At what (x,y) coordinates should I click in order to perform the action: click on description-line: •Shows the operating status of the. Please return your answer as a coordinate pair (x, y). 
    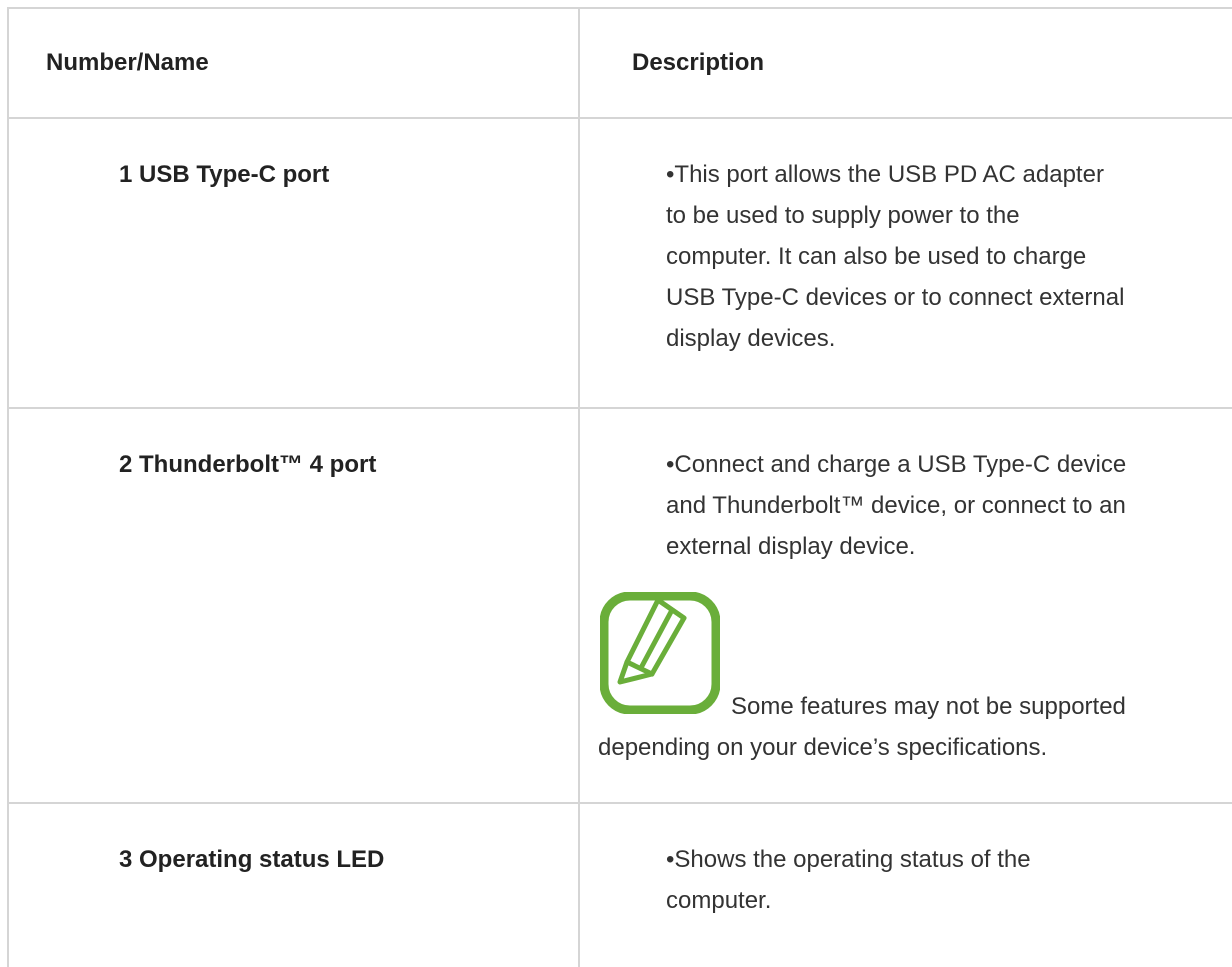
    Looking at the image, I should click on (848, 859).